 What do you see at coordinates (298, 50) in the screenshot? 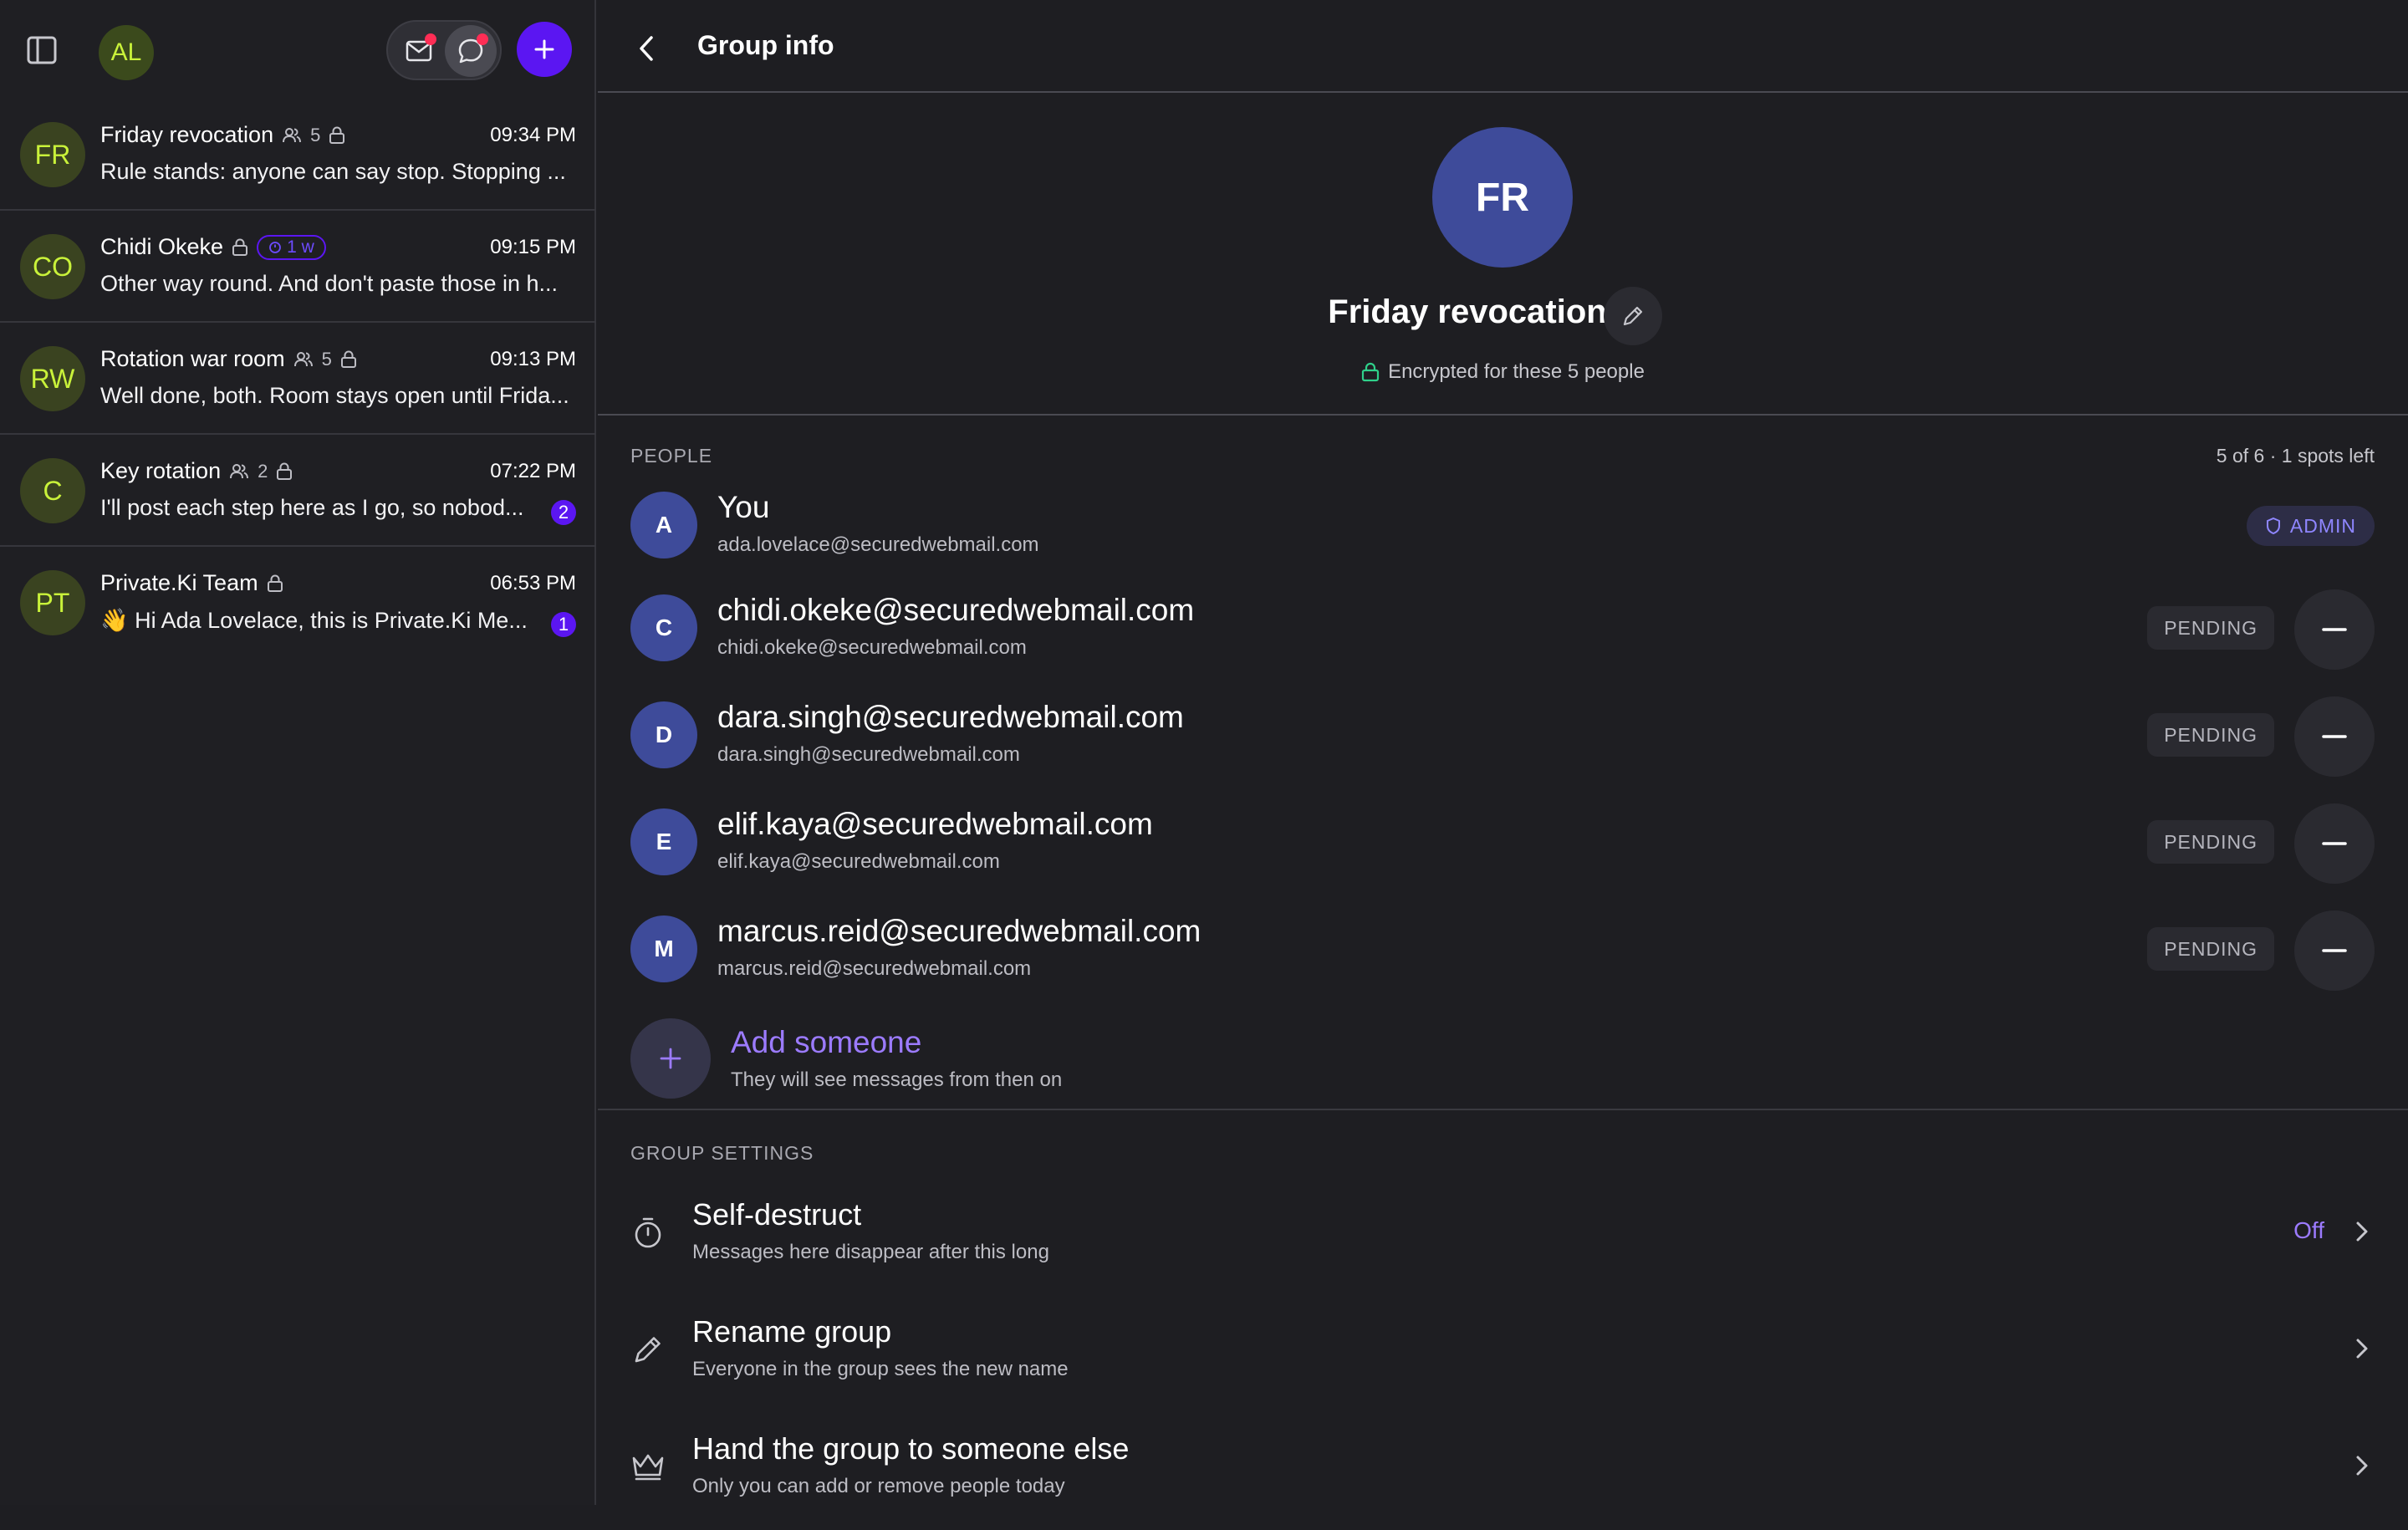
I see `sidebar-topbar: AL` at bounding box center [298, 50].